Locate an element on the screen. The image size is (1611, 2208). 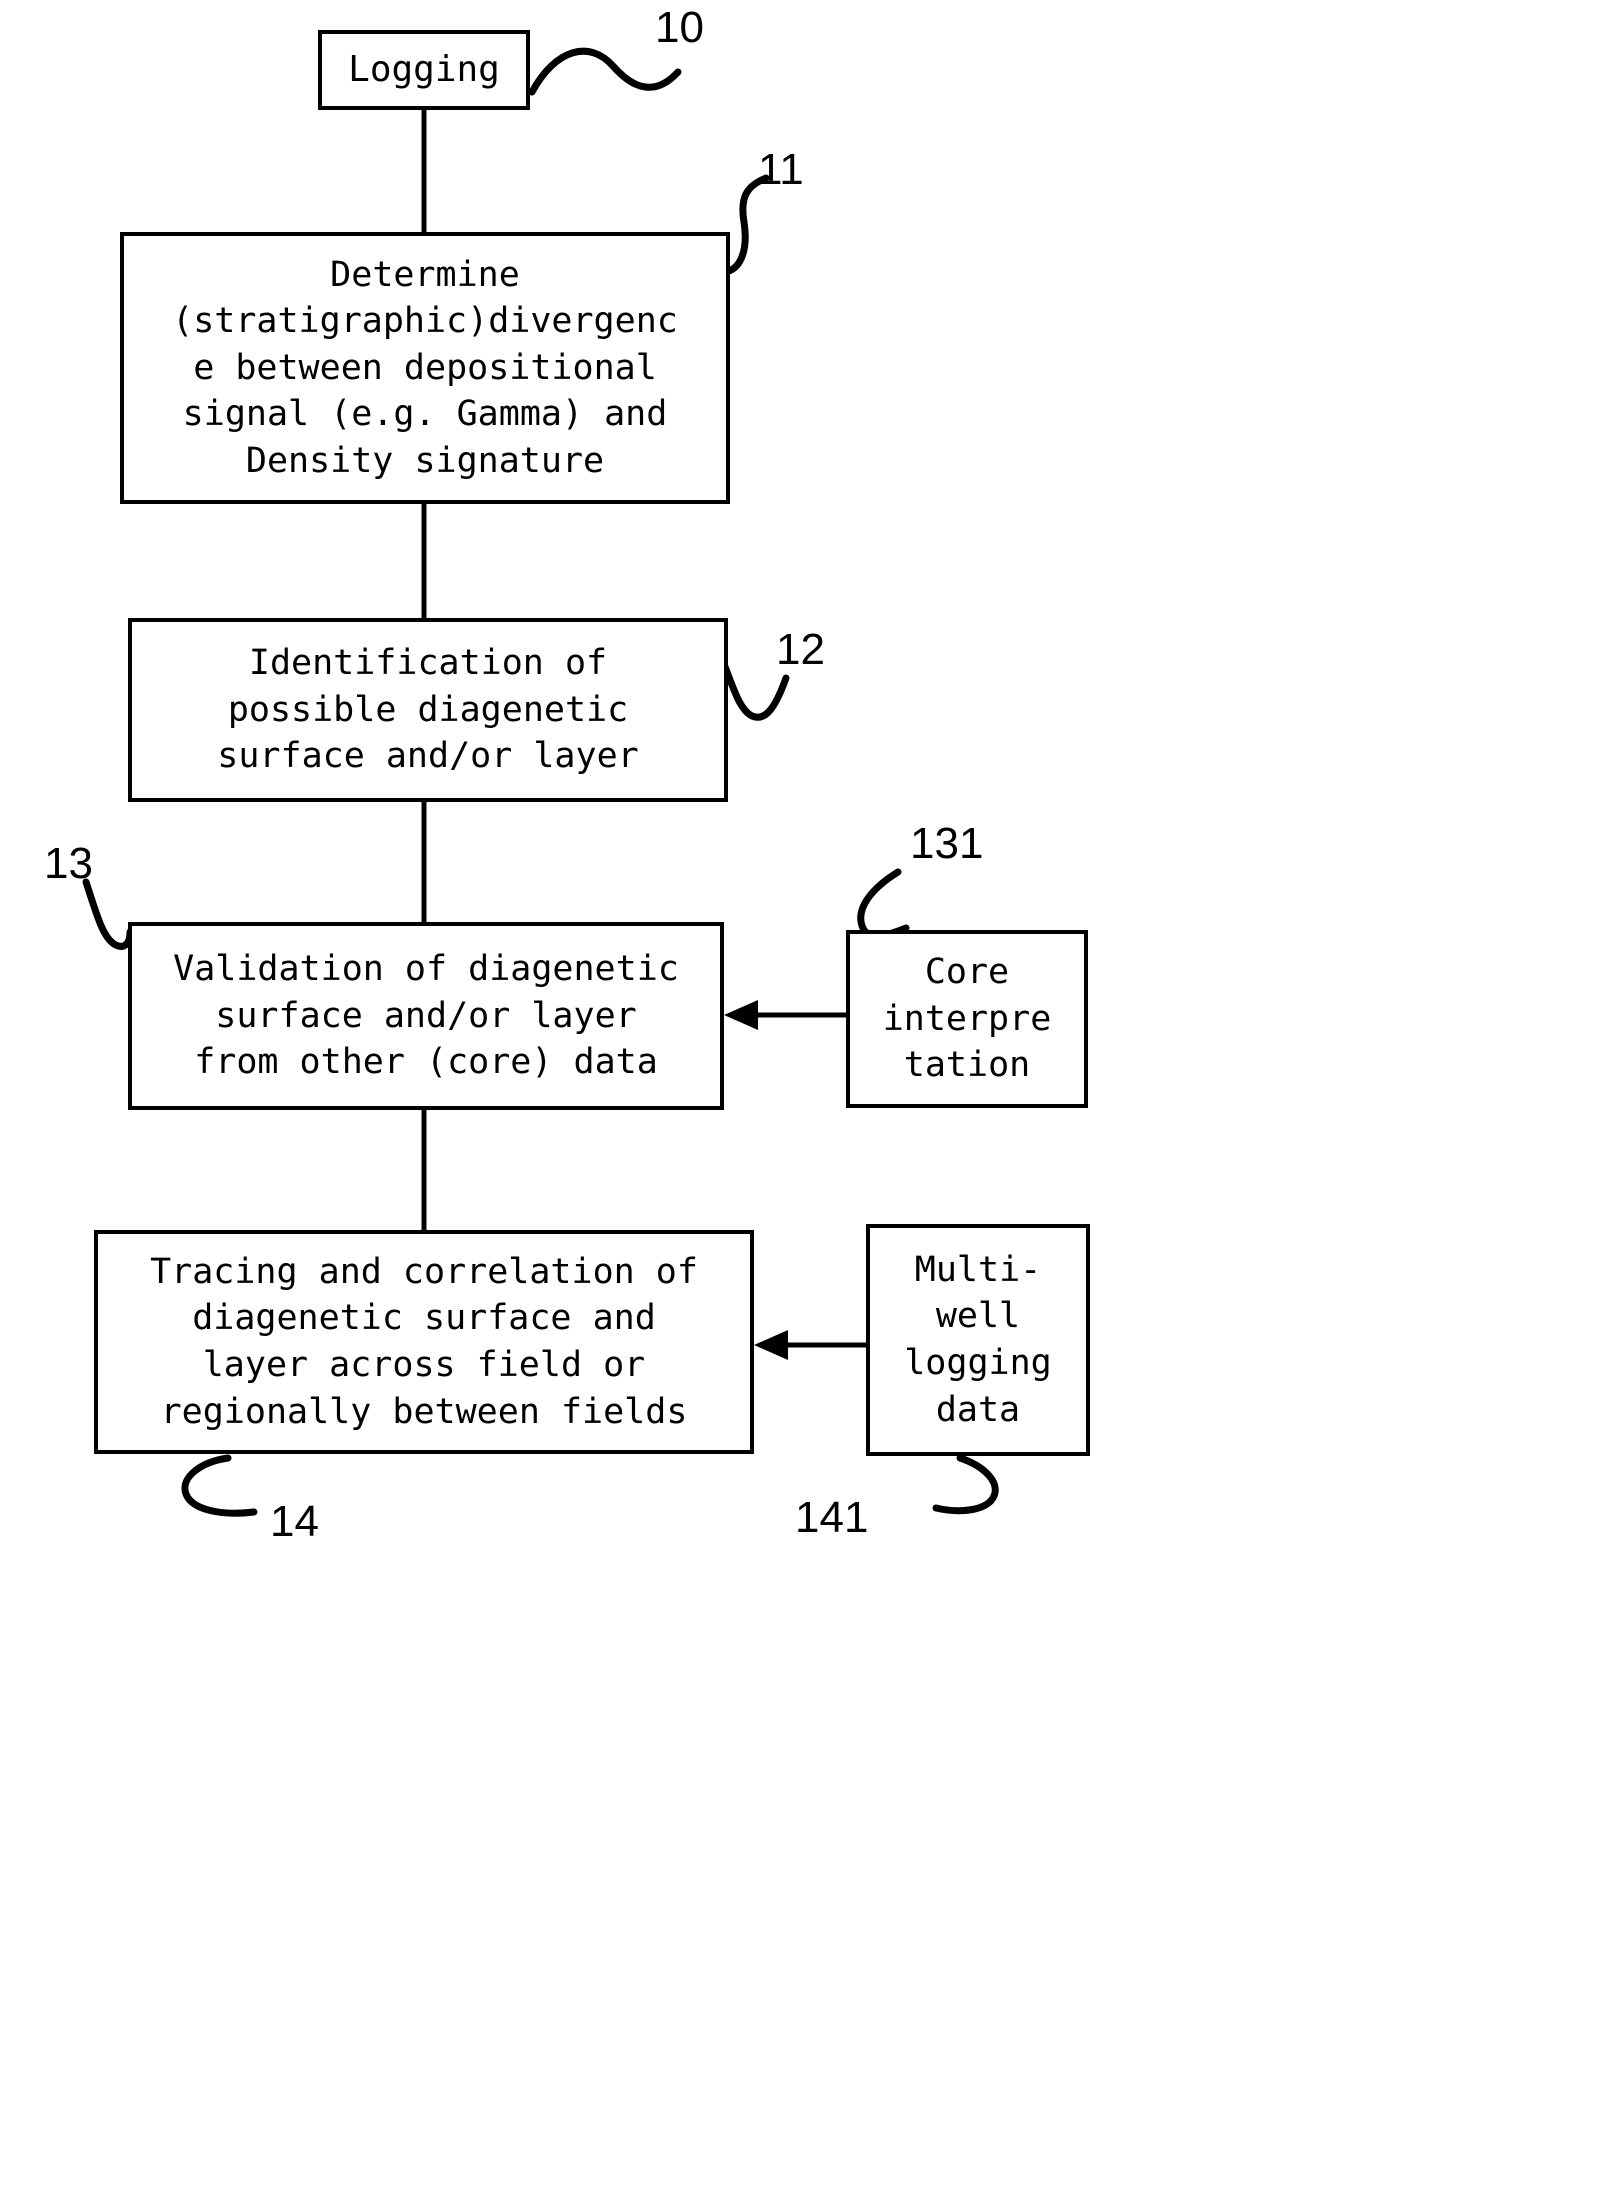
node-core-interpretation-label: Core interpre tation is located at coordinates (967, 1019).